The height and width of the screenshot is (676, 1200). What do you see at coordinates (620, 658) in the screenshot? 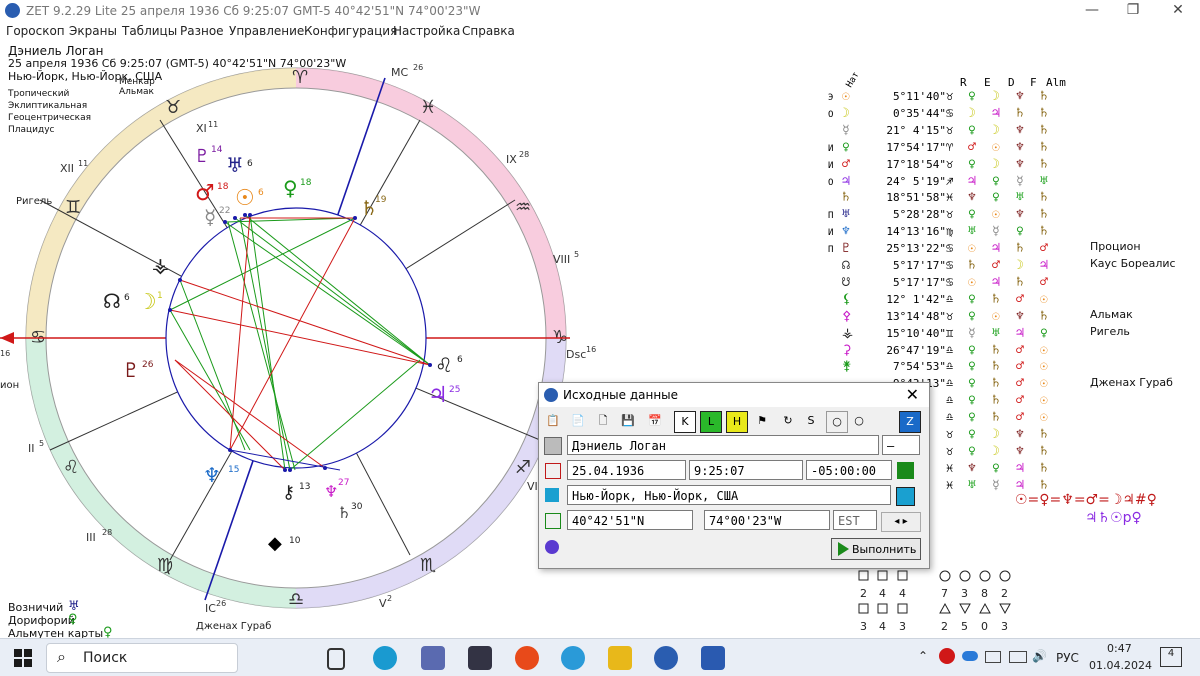
I see `folder-icon` at bounding box center [620, 658].